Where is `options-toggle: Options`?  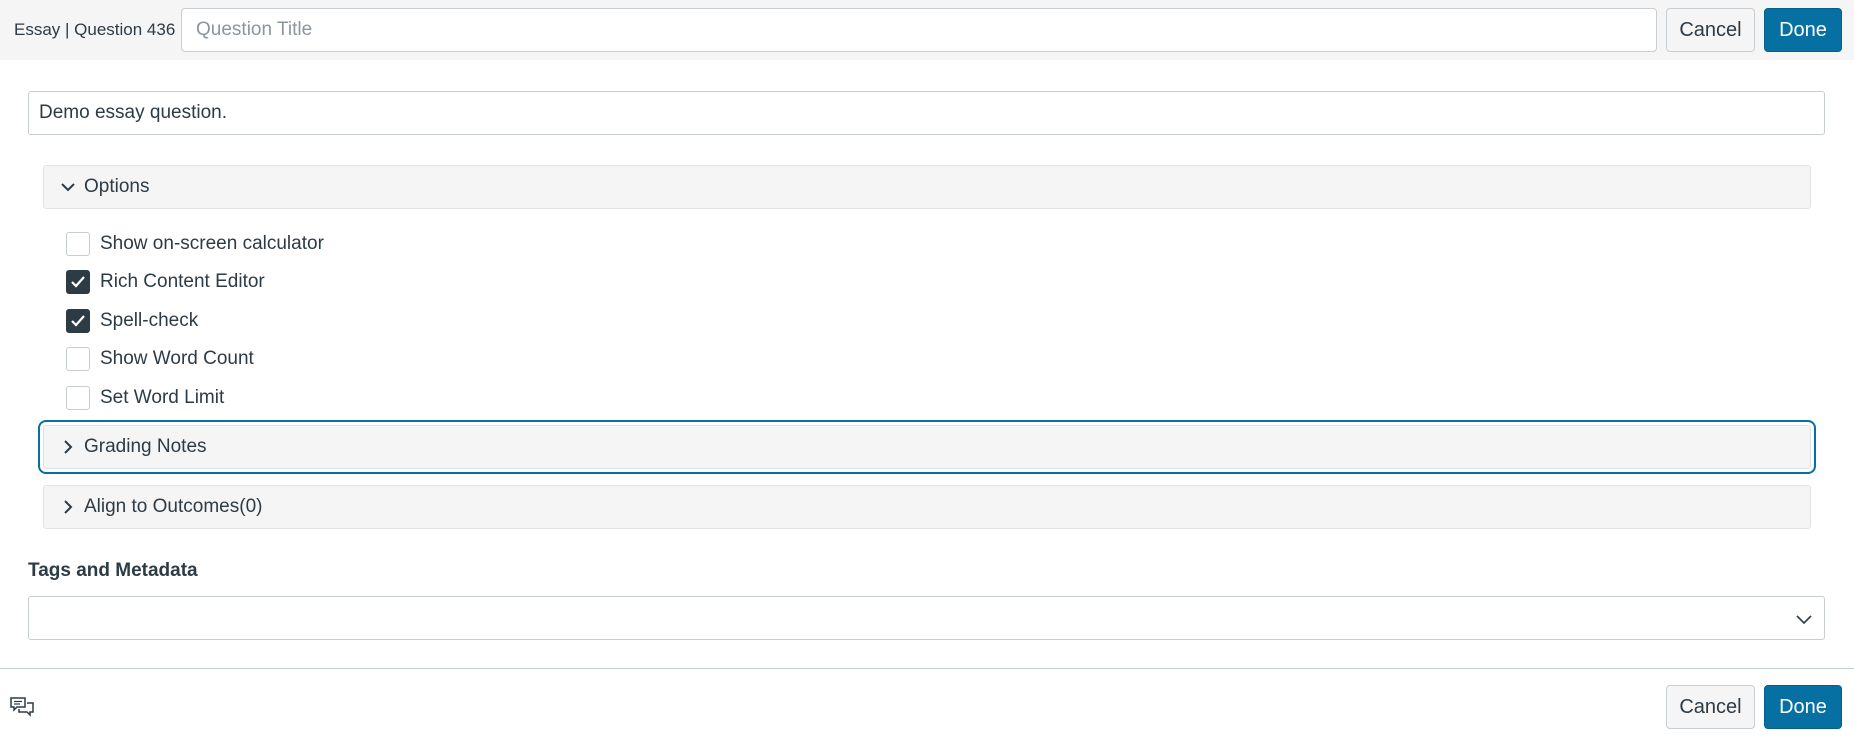 options-toggle: Options is located at coordinates (927, 187).